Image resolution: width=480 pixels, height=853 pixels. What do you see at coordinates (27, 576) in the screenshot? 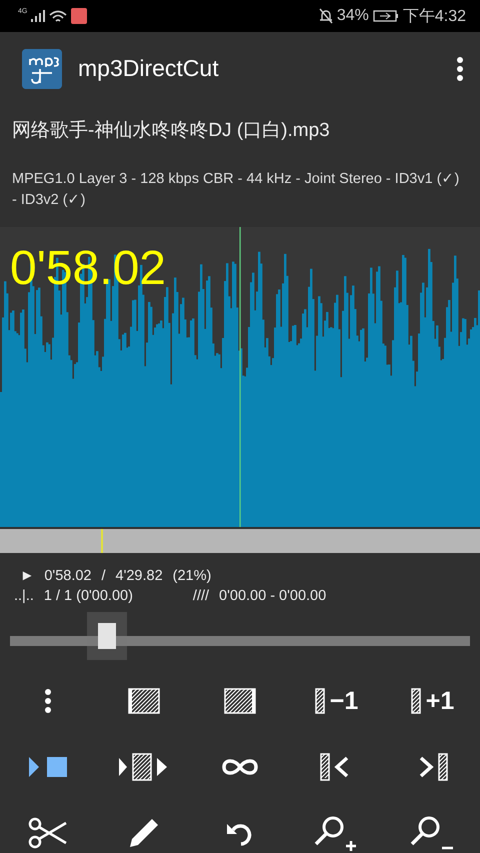
I see `play-marker: ►` at bounding box center [27, 576].